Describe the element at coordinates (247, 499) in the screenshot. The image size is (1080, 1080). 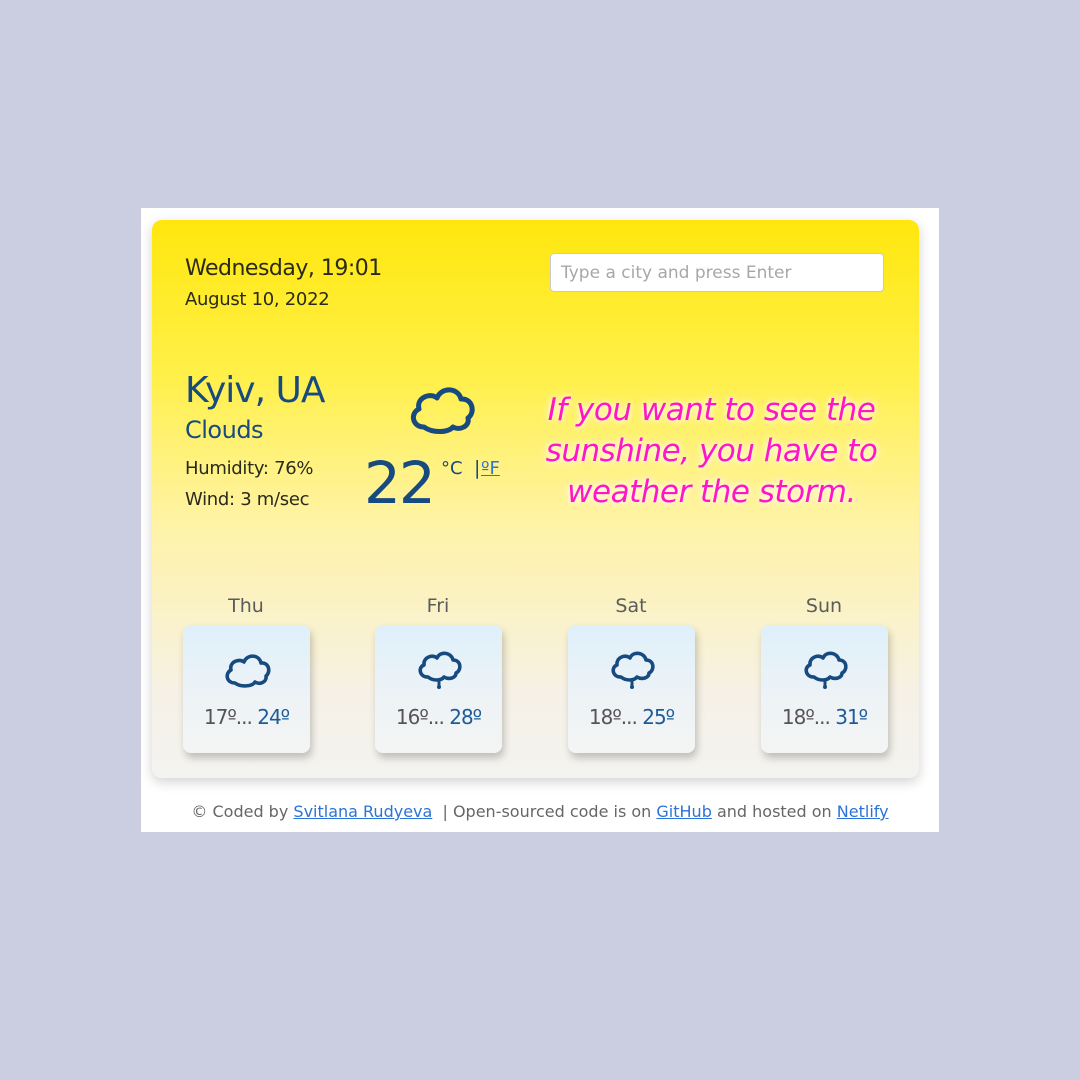
I see `wind-value: Wind: 3 m/sec` at that location.